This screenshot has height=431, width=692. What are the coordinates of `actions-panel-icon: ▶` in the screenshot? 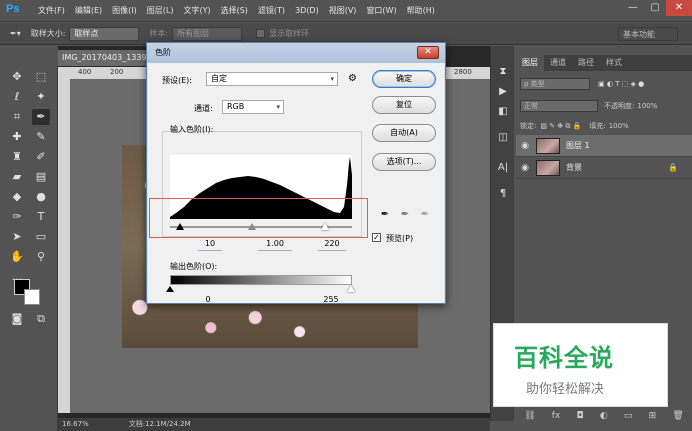 It's located at (503, 92).